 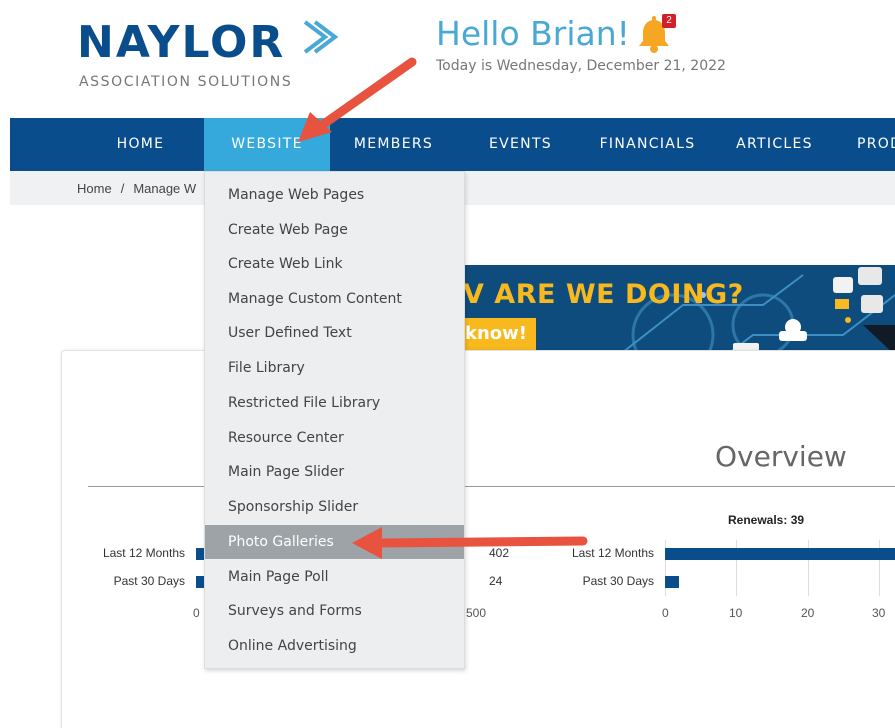 What do you see at coordinates (470, 543) in the screenshot?
I see `arrow-to-photo-galleries-annotation` at bounding box center [470, 543].